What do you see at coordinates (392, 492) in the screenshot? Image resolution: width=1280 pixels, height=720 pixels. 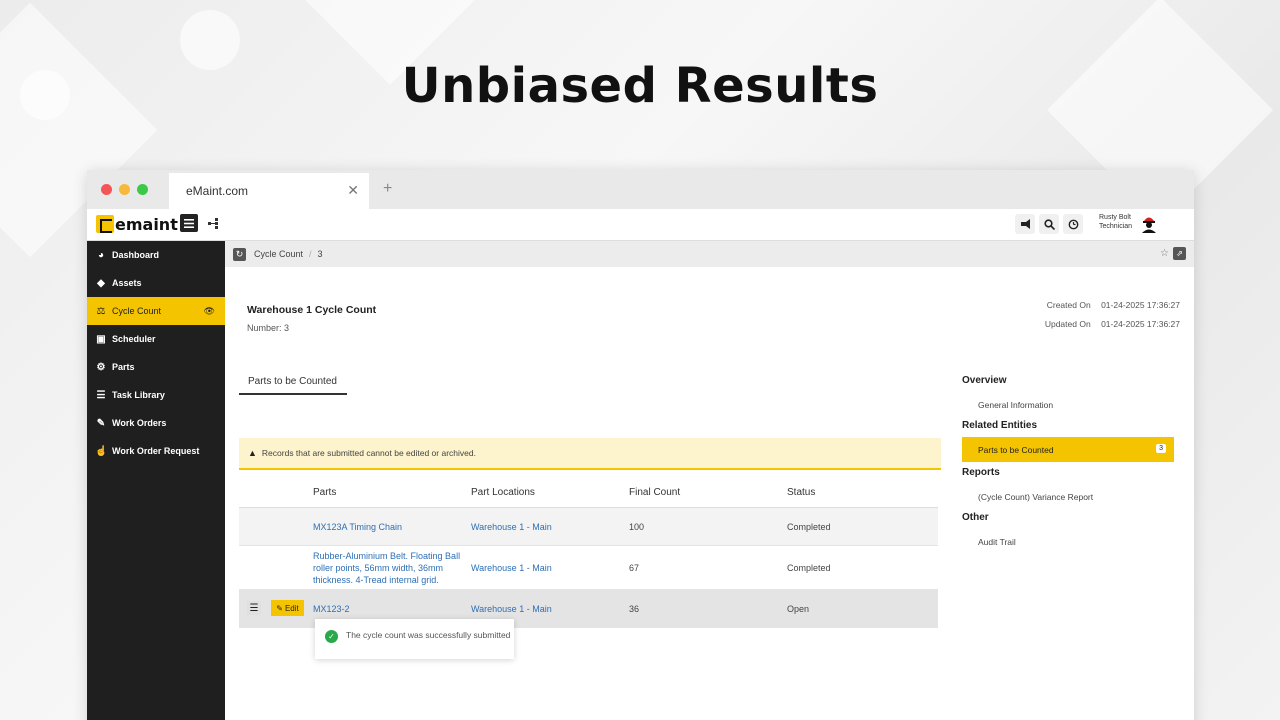 I see `column-header-parts: Parts` at bounding box center [392, 492].